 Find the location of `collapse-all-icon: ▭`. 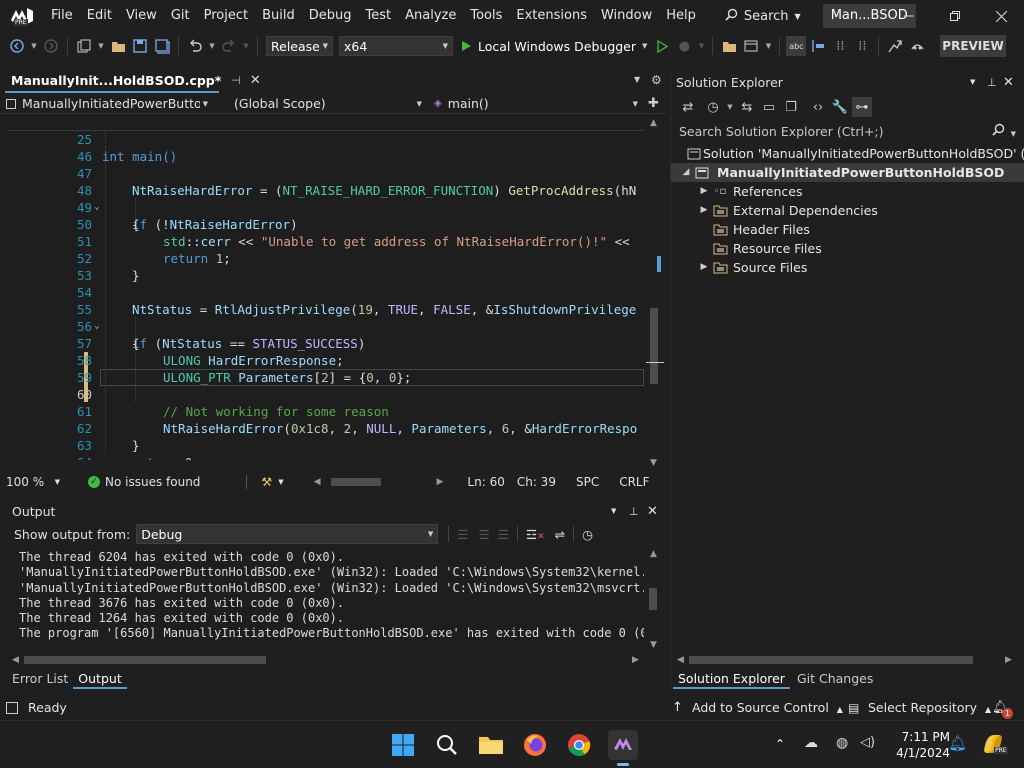

collapse-all-icon: ▭ is located at coordinates (769, 107).